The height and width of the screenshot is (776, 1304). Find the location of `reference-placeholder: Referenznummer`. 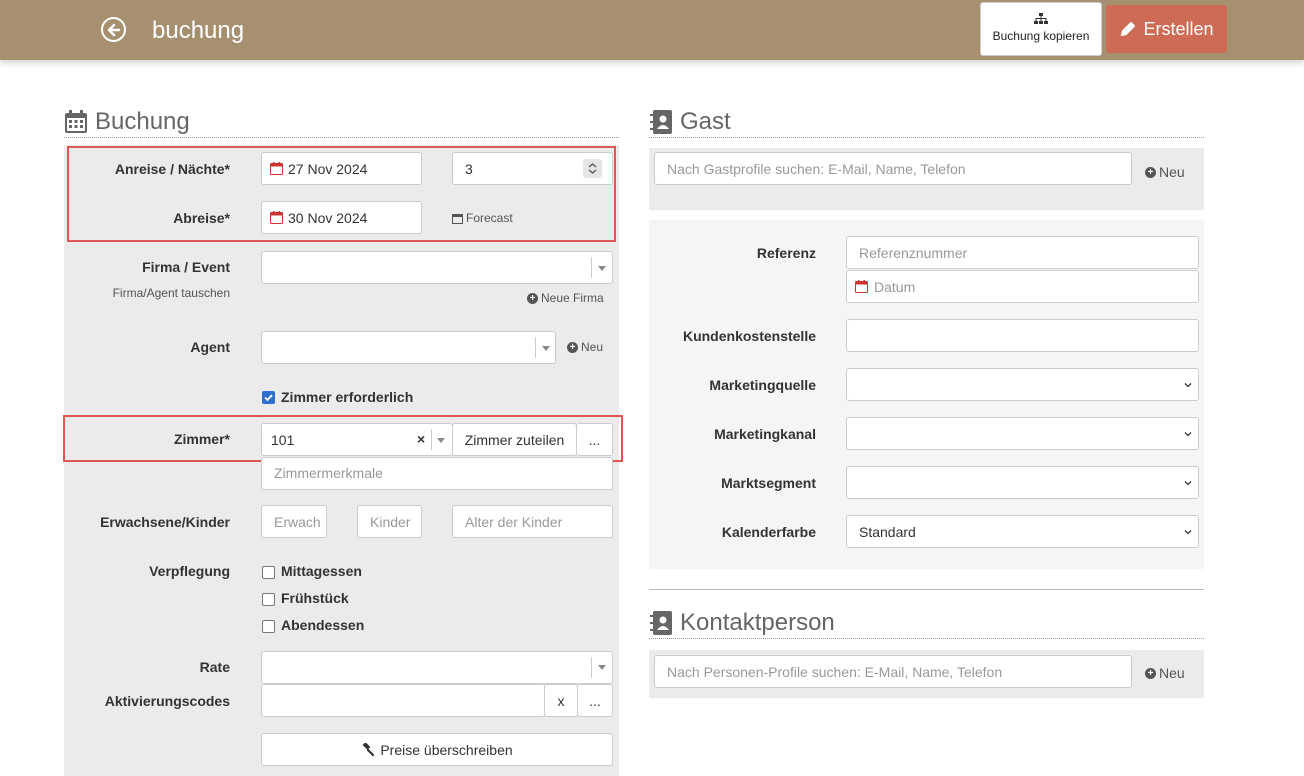

reference-placeholder: Referenznummer is located at coordinates (913, 252).